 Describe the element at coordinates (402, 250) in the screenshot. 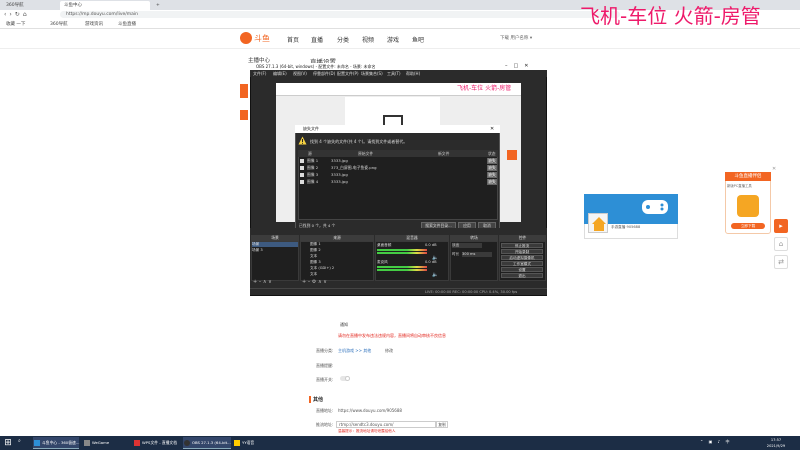

I see `audio-meter` at that location.